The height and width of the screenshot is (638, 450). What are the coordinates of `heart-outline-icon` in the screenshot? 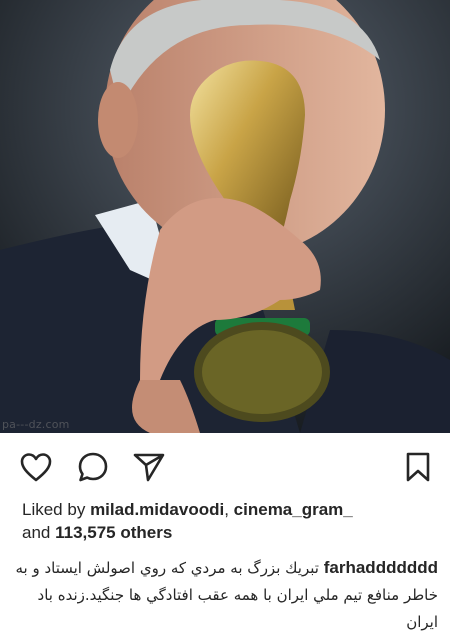 It's located at (36, 467).